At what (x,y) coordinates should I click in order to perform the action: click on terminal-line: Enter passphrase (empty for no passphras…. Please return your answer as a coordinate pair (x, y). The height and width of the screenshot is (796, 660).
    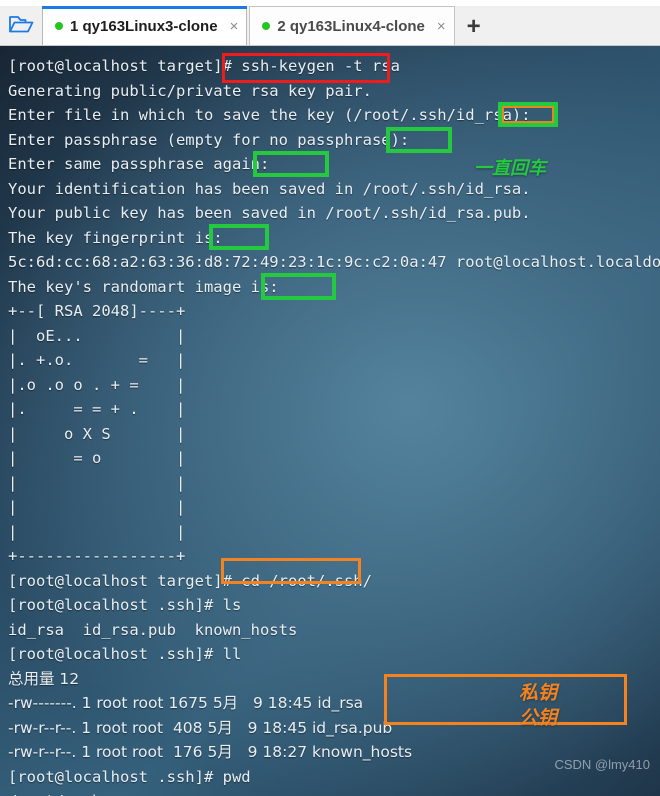
    Looking at the image, I should click on (209, 139).